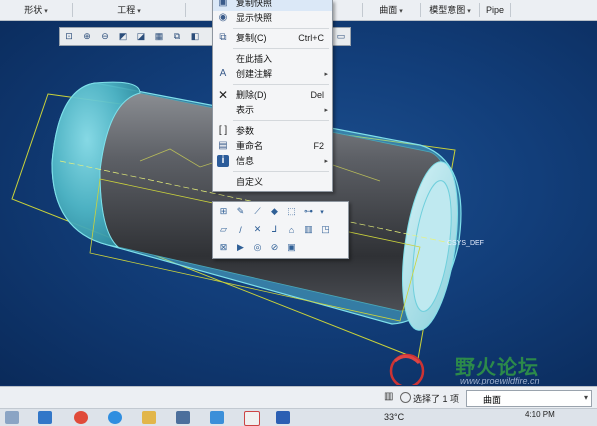  I want to click on selection-status: 选择了 1 项, so click(436, 399).